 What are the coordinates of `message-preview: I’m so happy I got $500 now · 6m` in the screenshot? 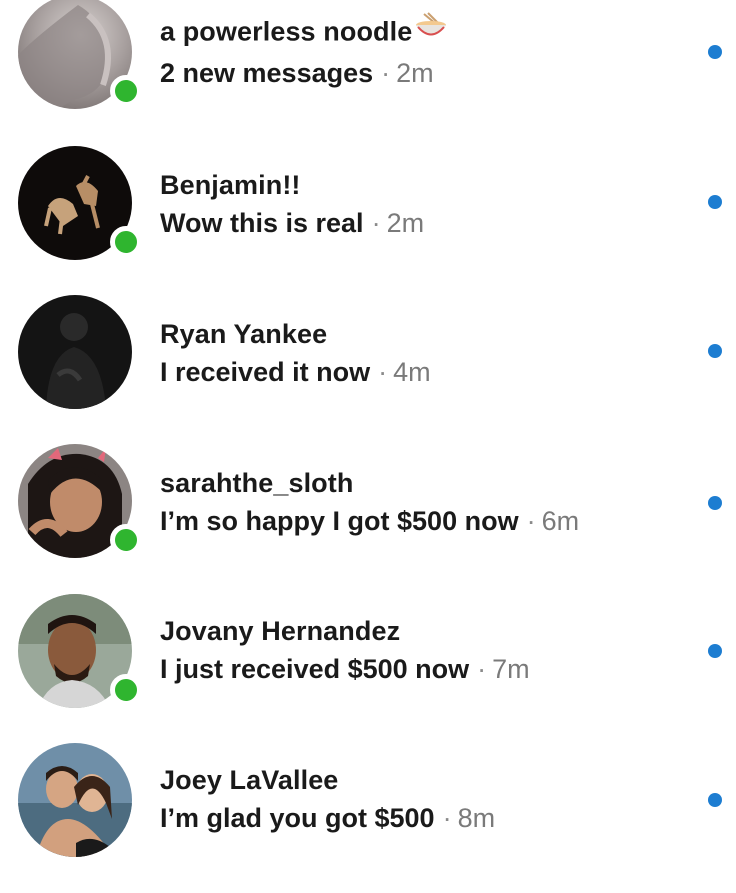 It's located at (369, 521).